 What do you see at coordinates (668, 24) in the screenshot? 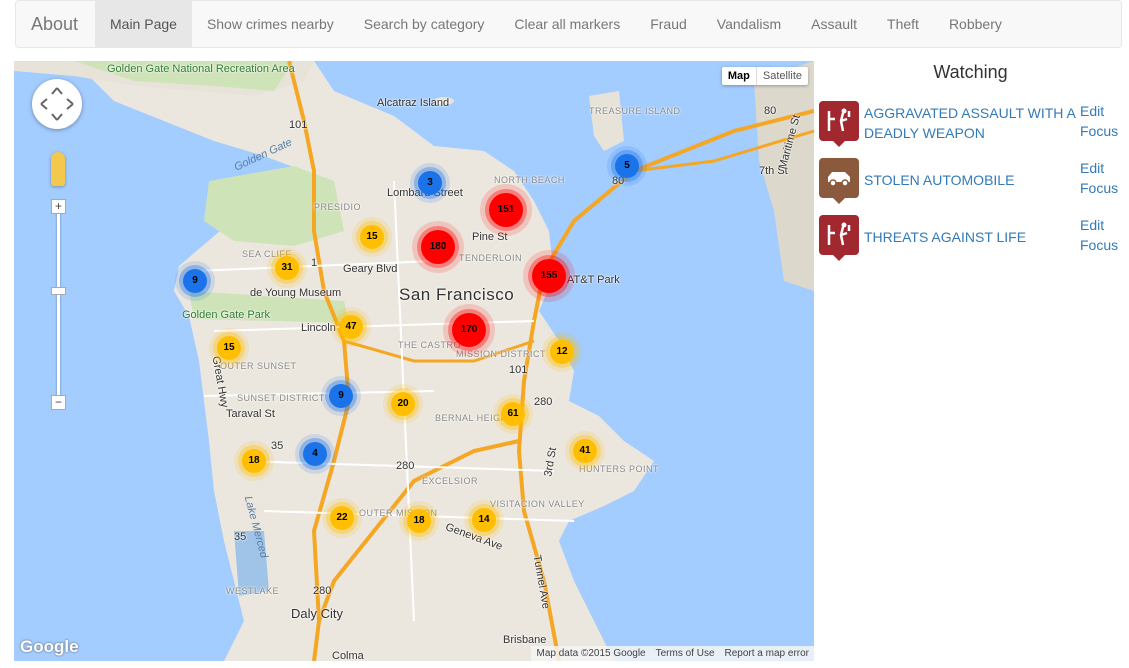
I see `nav-fraud: Fraud` at bounding box center [668, 24].